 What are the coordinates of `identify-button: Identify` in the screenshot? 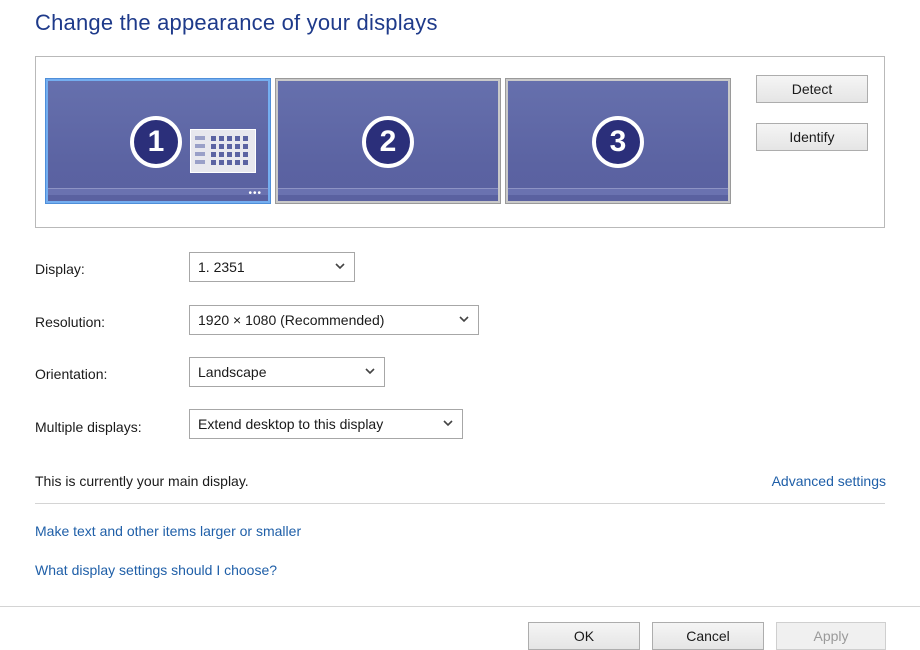 It's located at (812, 137).